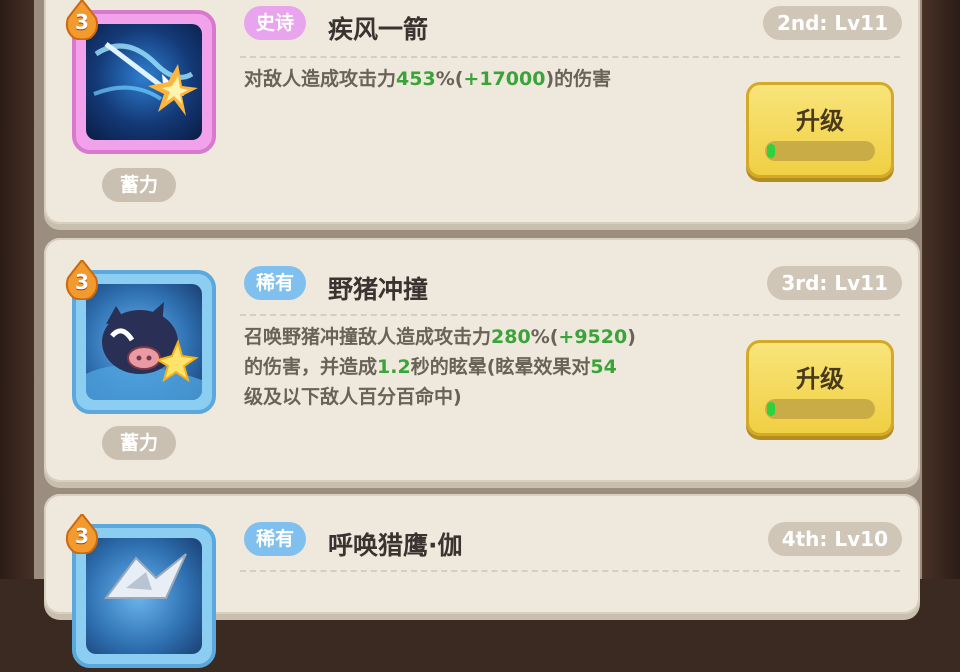 The height and width of the screenshot is (672, 960). Describe the element at coordinates (320, 79) in the screenshot. I see `desc-text: 对敌人造成攻击力` at that location.